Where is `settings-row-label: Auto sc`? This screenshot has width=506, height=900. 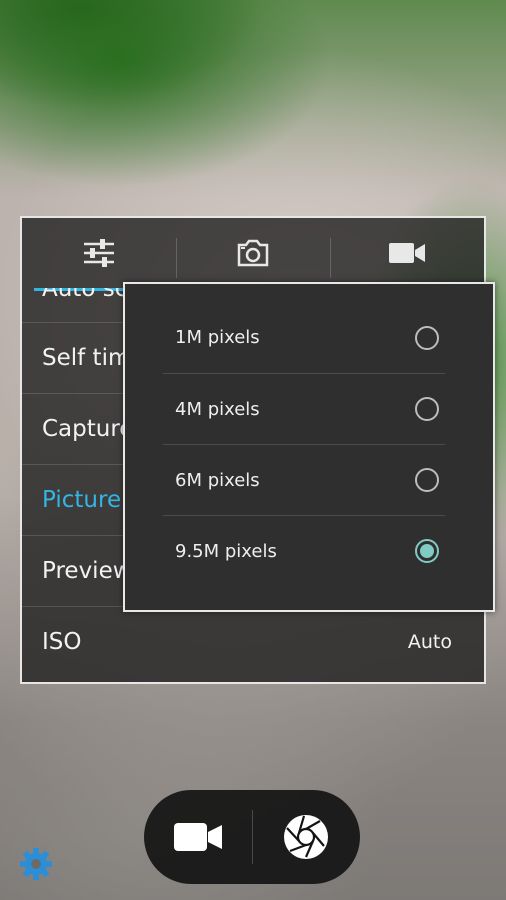 settings-row-label: Auto sc is located at coordinates (85, 295).